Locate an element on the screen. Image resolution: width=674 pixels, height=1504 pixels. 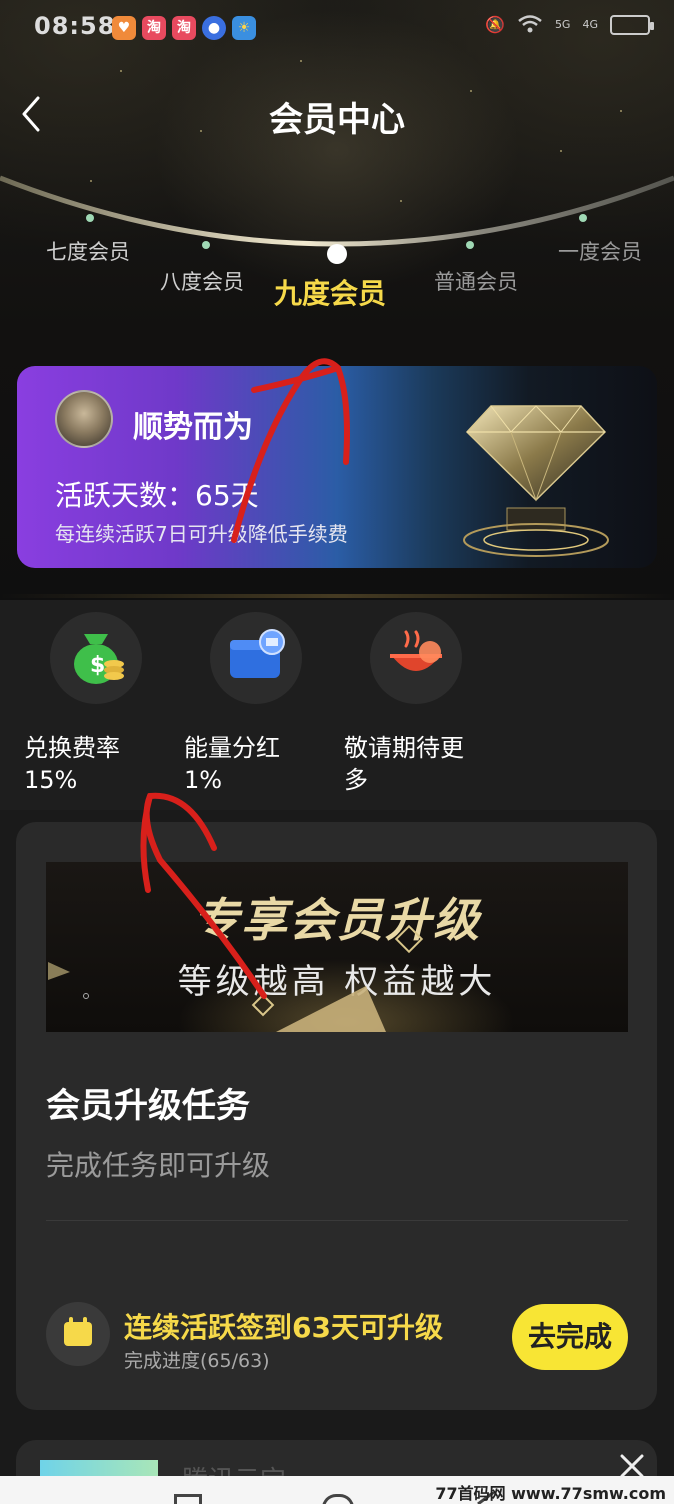
watermark: 77首码网 www.77smw.com is located at coordinates (550, 1493).